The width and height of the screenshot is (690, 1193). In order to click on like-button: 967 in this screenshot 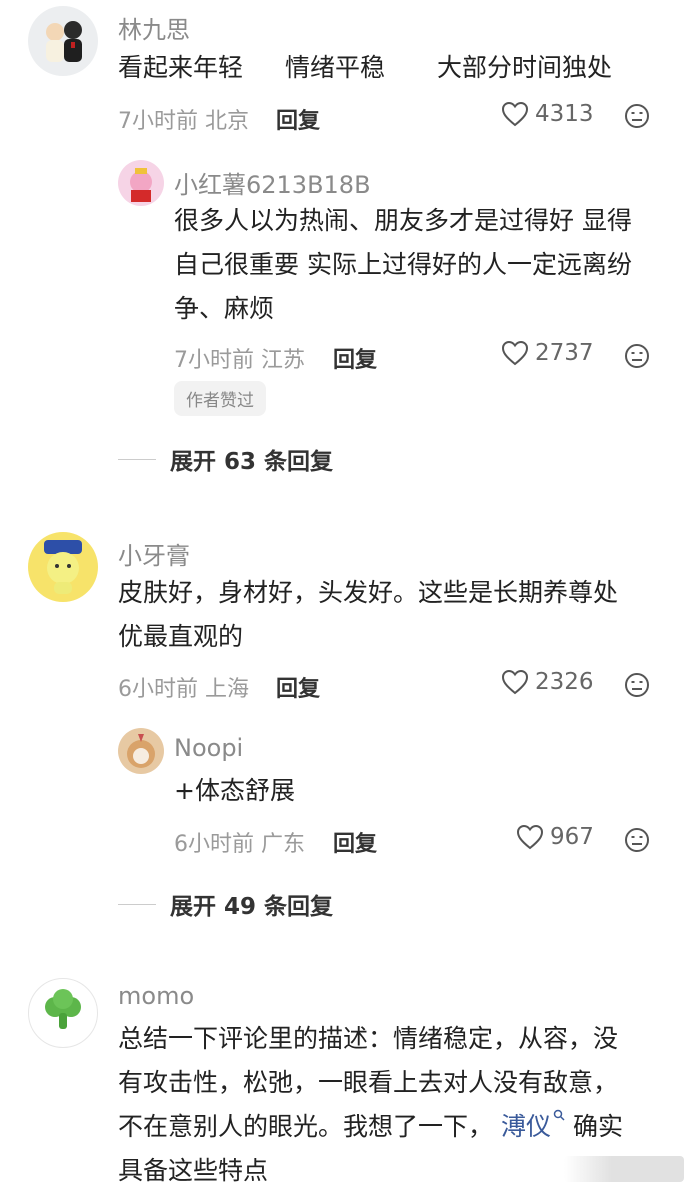, I will do `click(555, 837)`.